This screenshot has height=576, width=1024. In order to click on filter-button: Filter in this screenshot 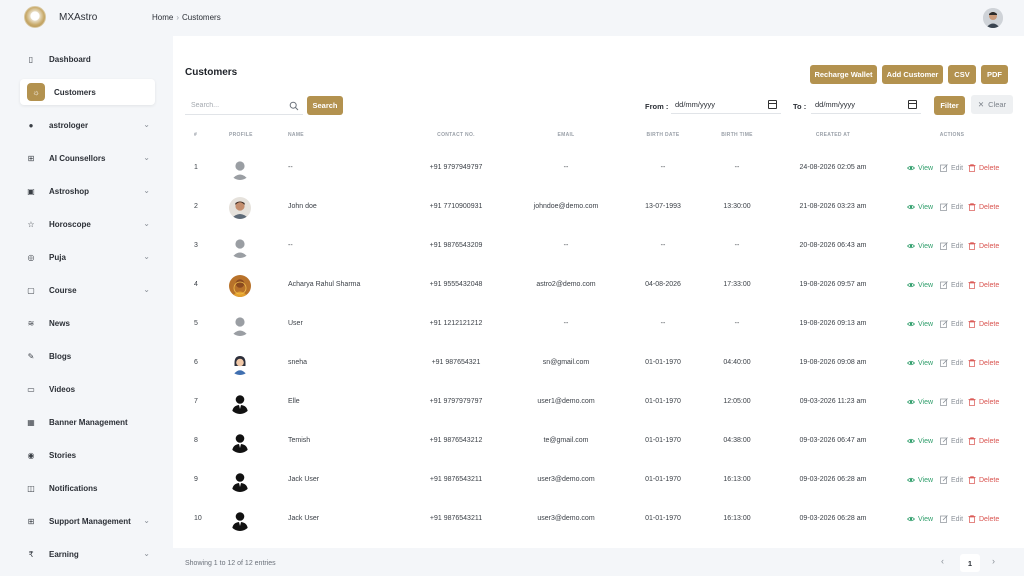, I will do `click(949, 105)`.